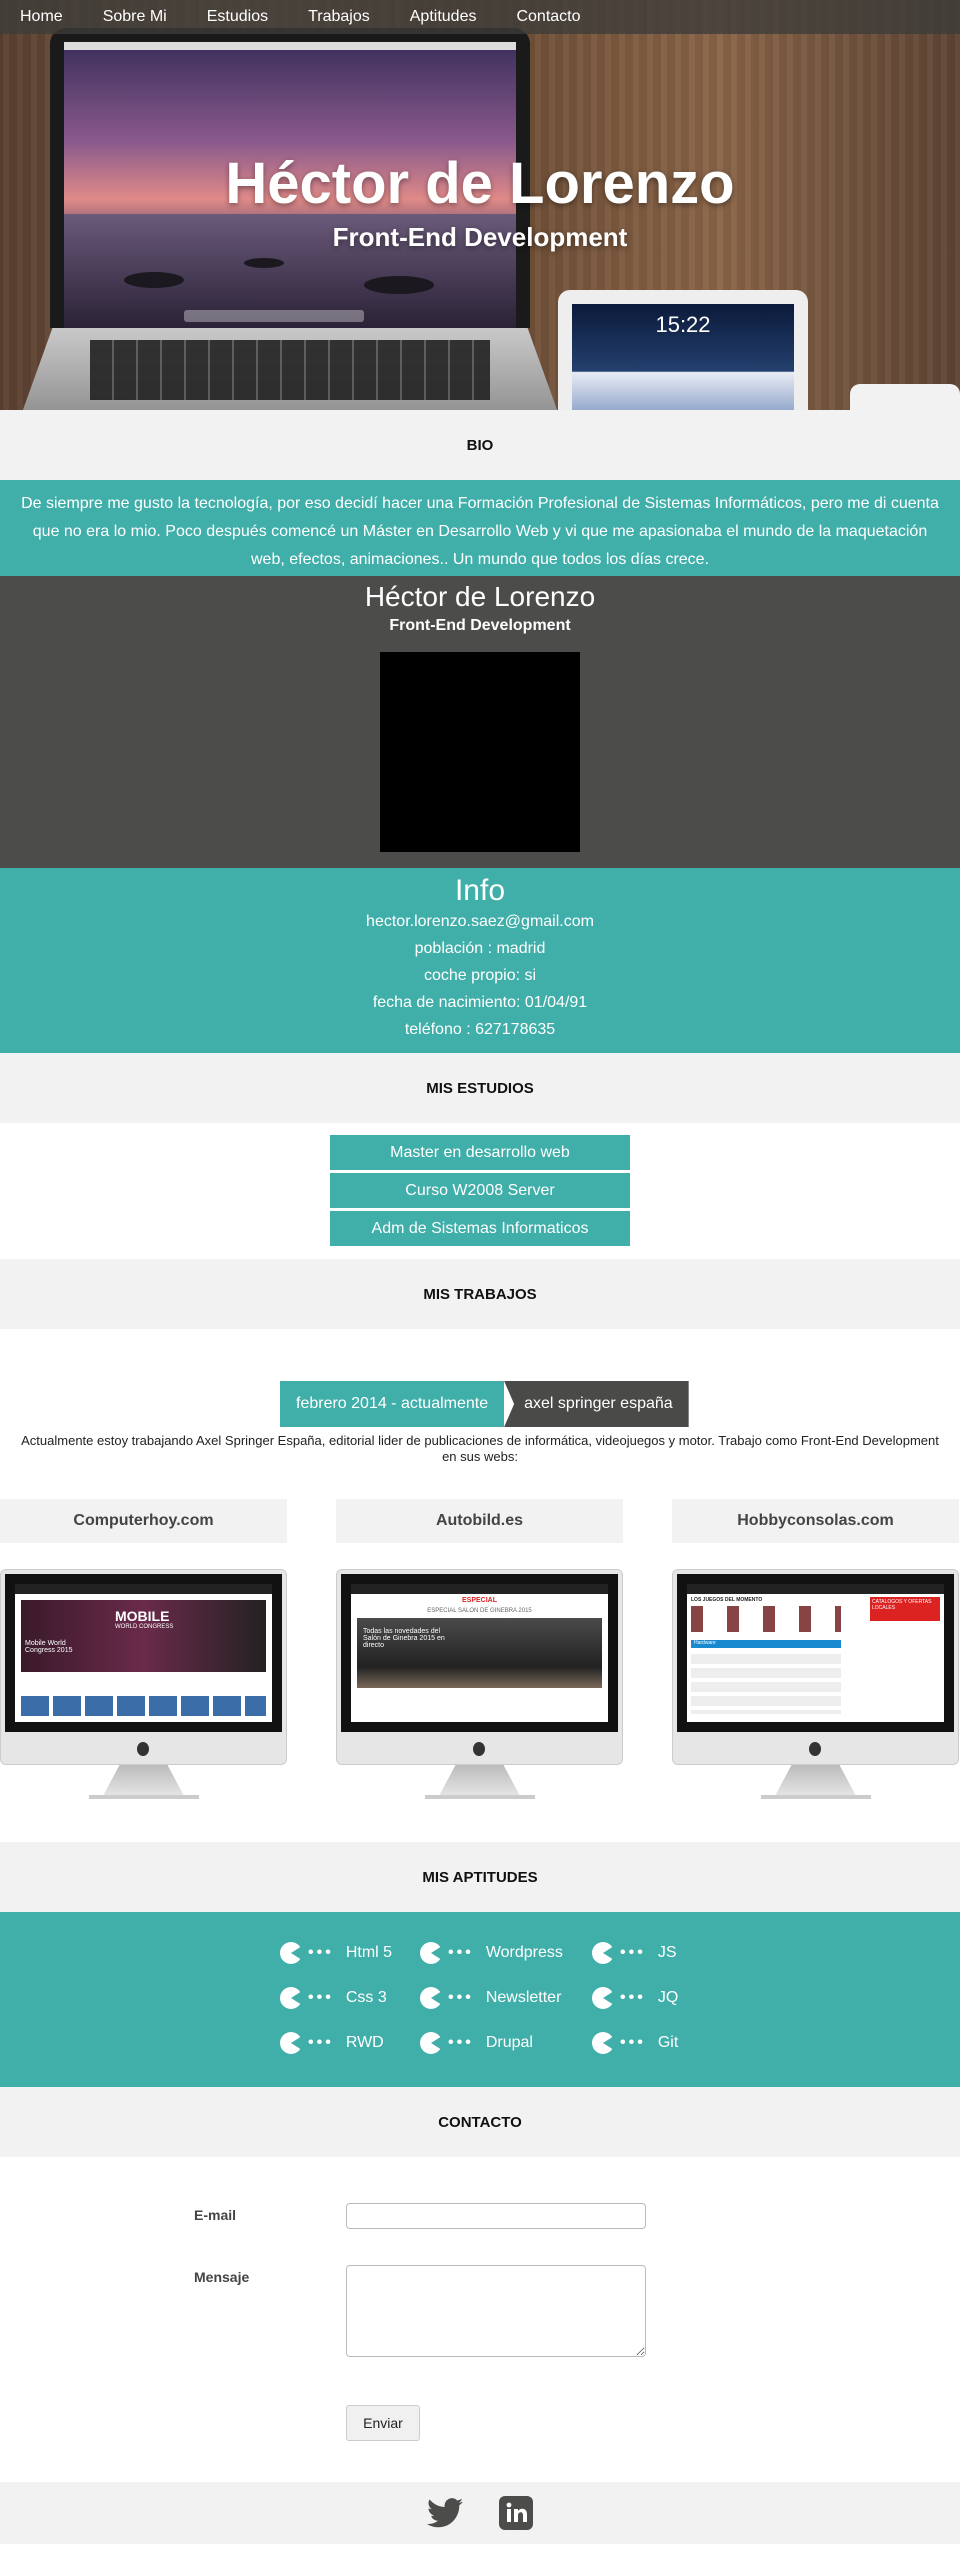 The width and height of the screenshot is (960, 2564). Describe the element at coordinates (479, 1600) in the screenshot. I see `shot-title: ESPECIAL` at that location.